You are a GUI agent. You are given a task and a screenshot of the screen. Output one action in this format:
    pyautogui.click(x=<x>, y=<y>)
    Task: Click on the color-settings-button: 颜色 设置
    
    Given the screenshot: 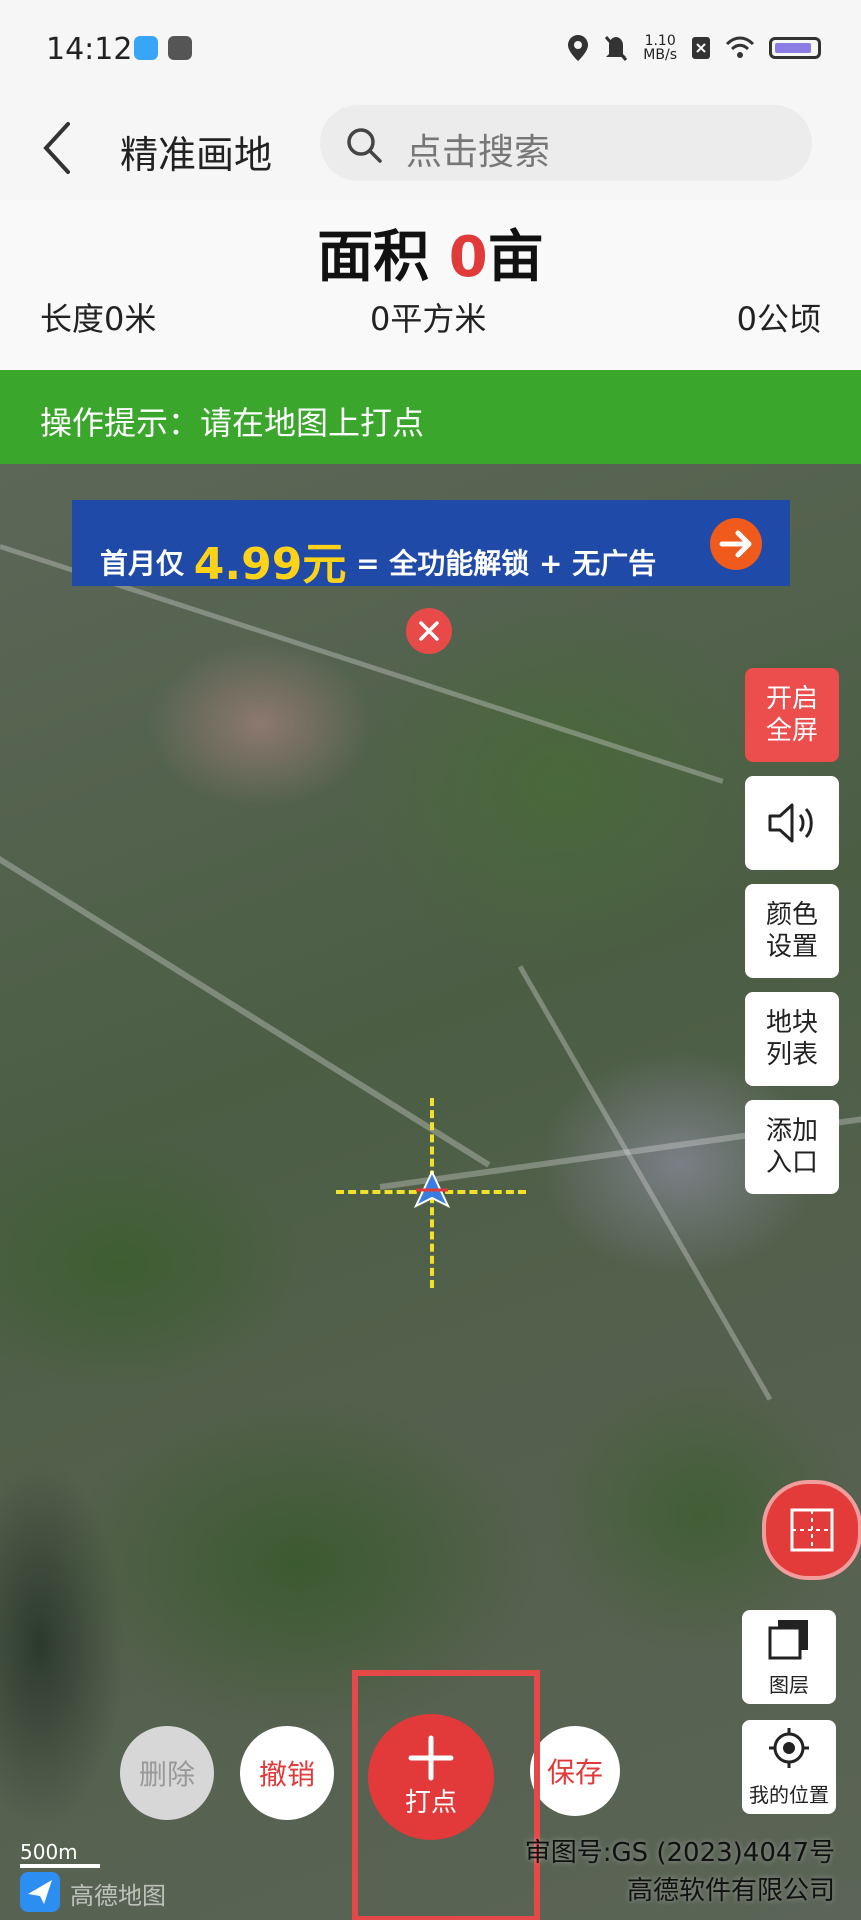 What is the action you would take?
    pyautogui.click(x=792, y=931)
    